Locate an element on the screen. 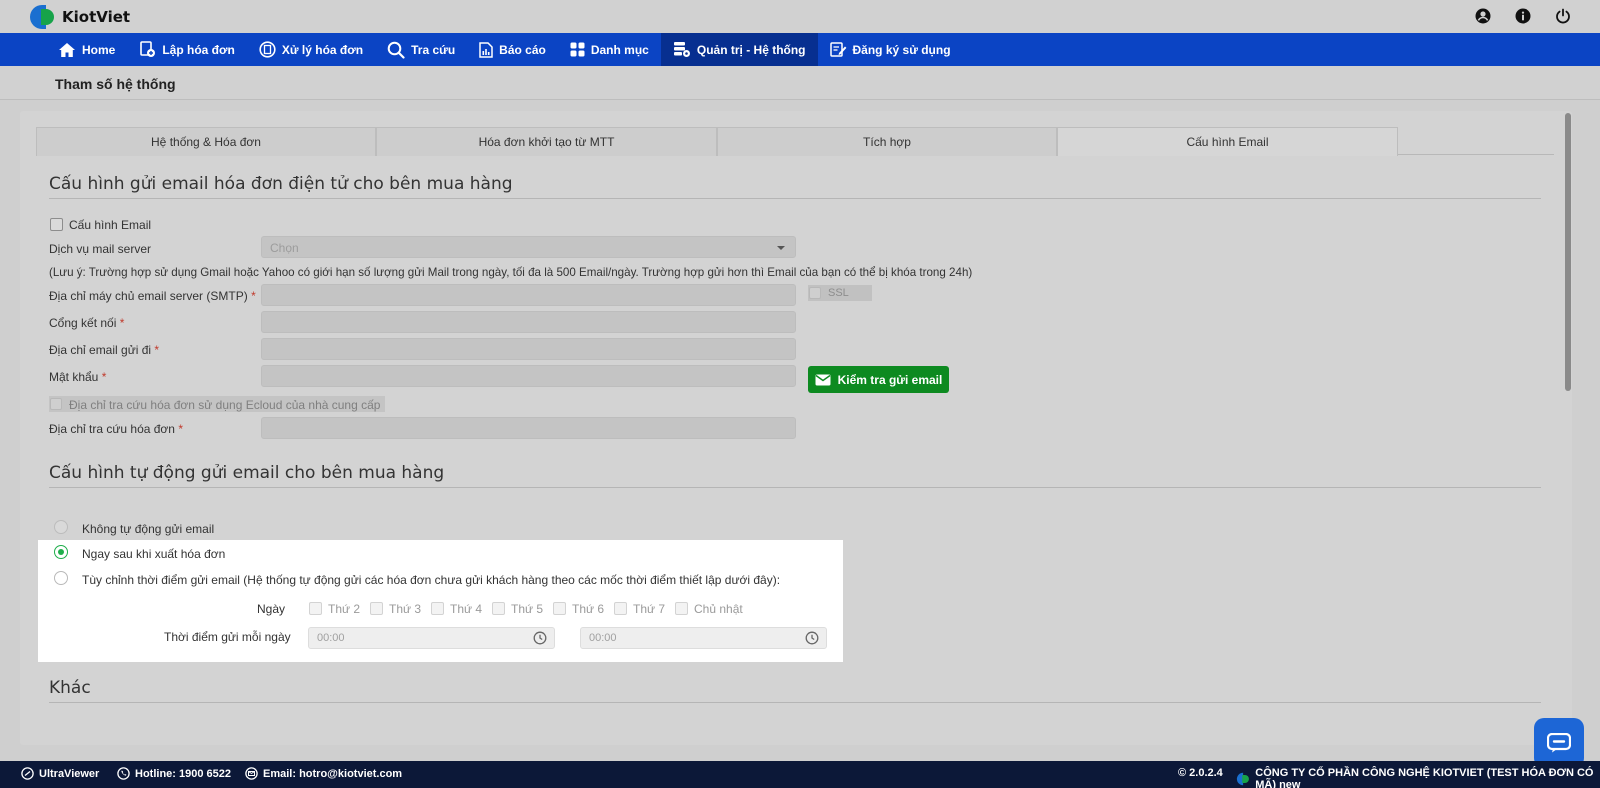 Image resolution: width=1600 pixels, height=788 pixels. tab-integration-label: Tích hợp is located at coordinates (887, 142).